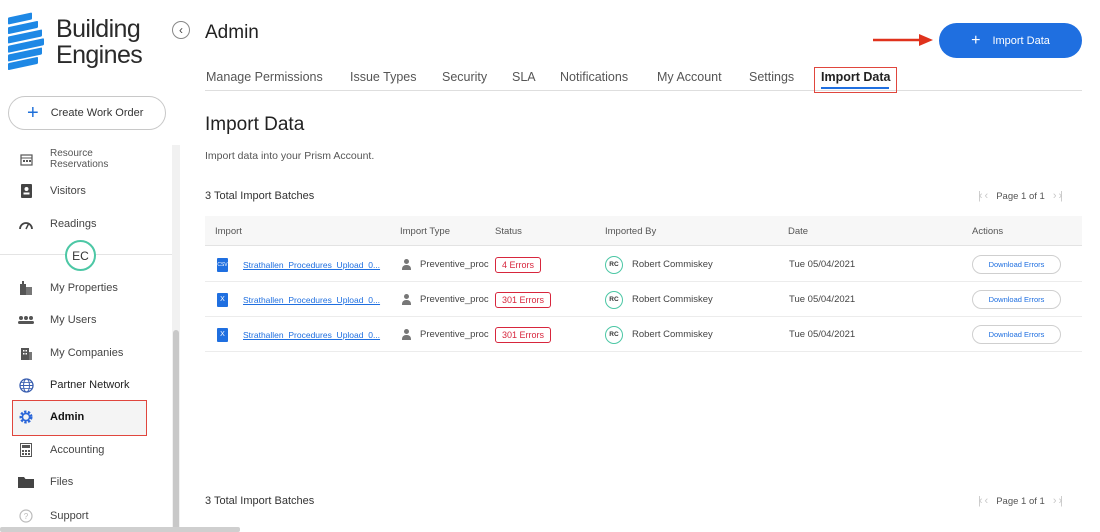  What do you see at coordinates (28, 42) in the screenshot?
I see `building-logo-icon` at bounding box center [28, 42].